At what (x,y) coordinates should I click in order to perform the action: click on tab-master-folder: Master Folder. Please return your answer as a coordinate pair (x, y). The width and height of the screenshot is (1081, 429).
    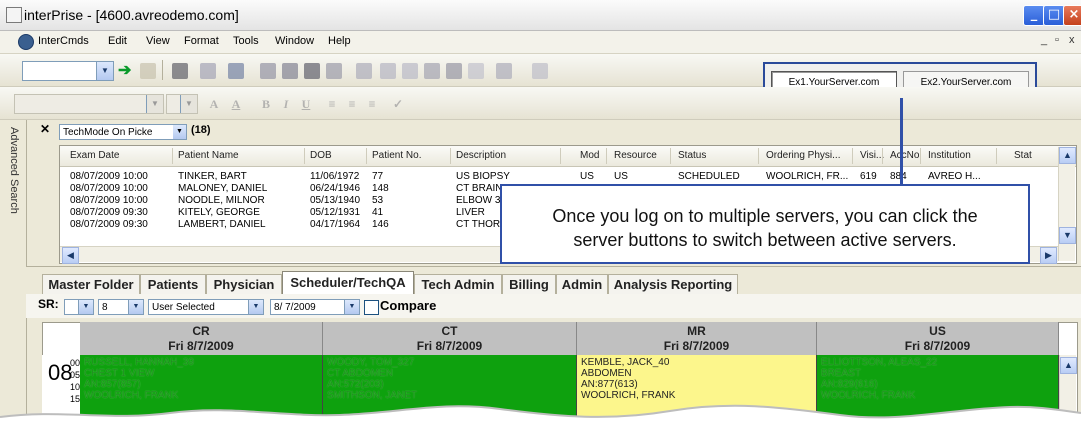
    Looking at the image, I should click on (91, 284).